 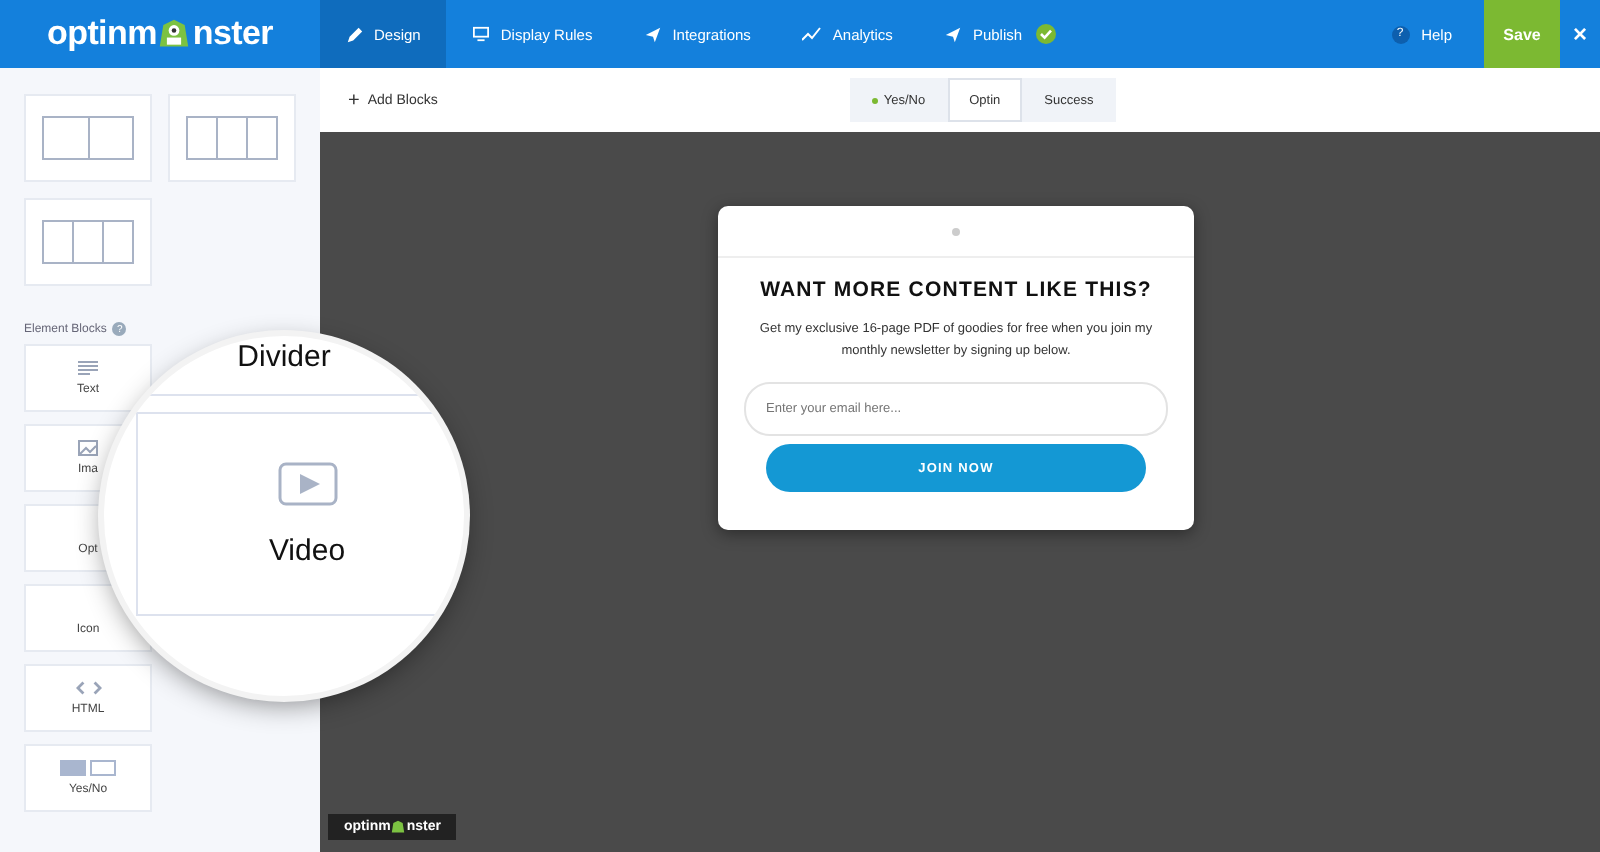 I want to click on handle-icon, so click(x=956, y=231).